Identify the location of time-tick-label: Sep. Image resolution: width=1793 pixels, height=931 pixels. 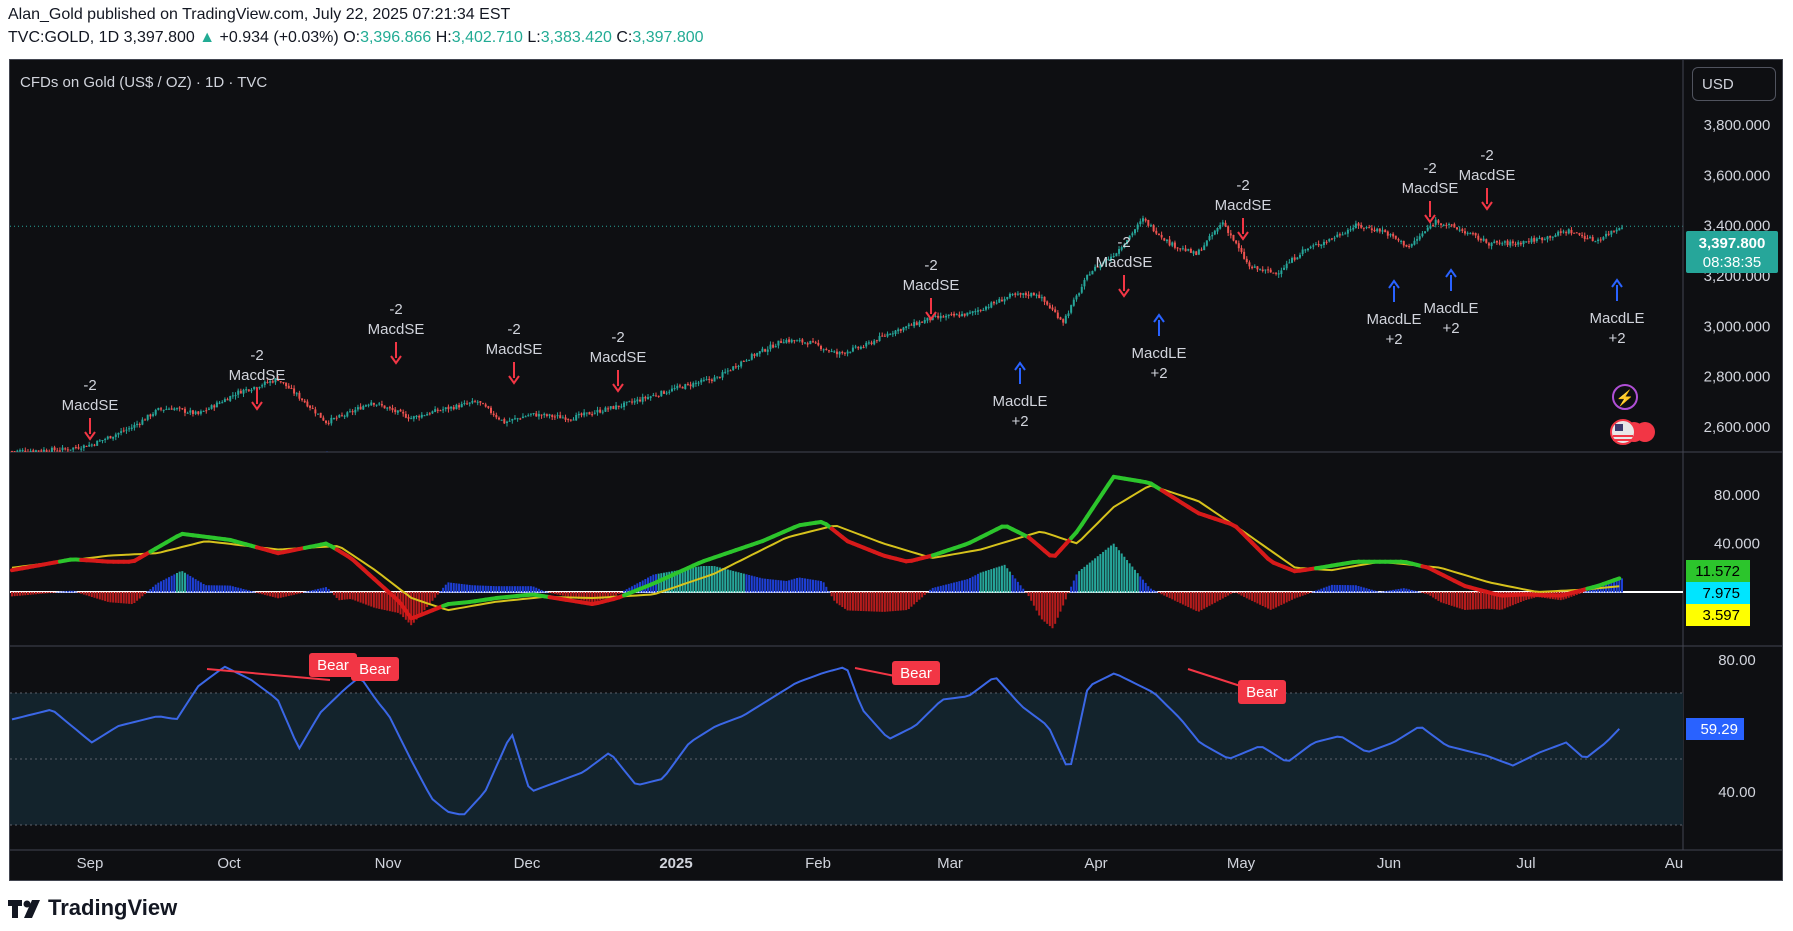
(90, 863).